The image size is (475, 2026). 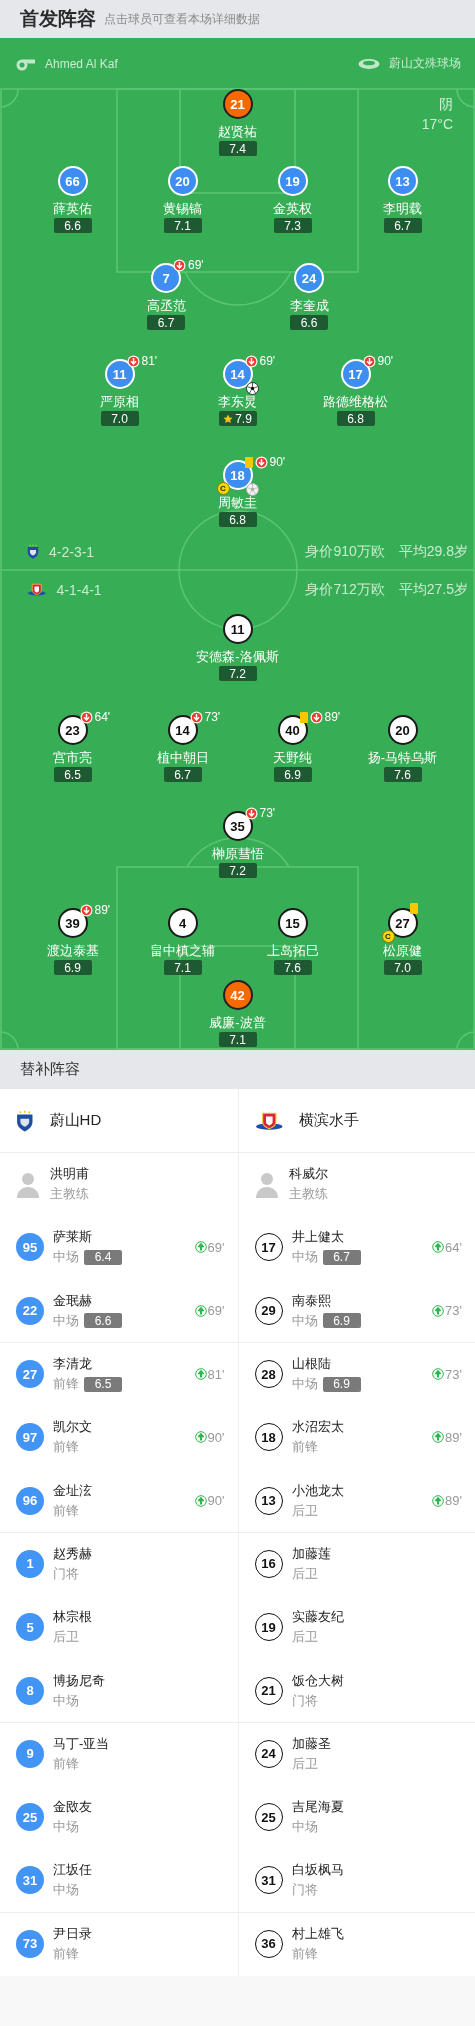 I want to click on shield-icon, so click(x=25, y=1120).